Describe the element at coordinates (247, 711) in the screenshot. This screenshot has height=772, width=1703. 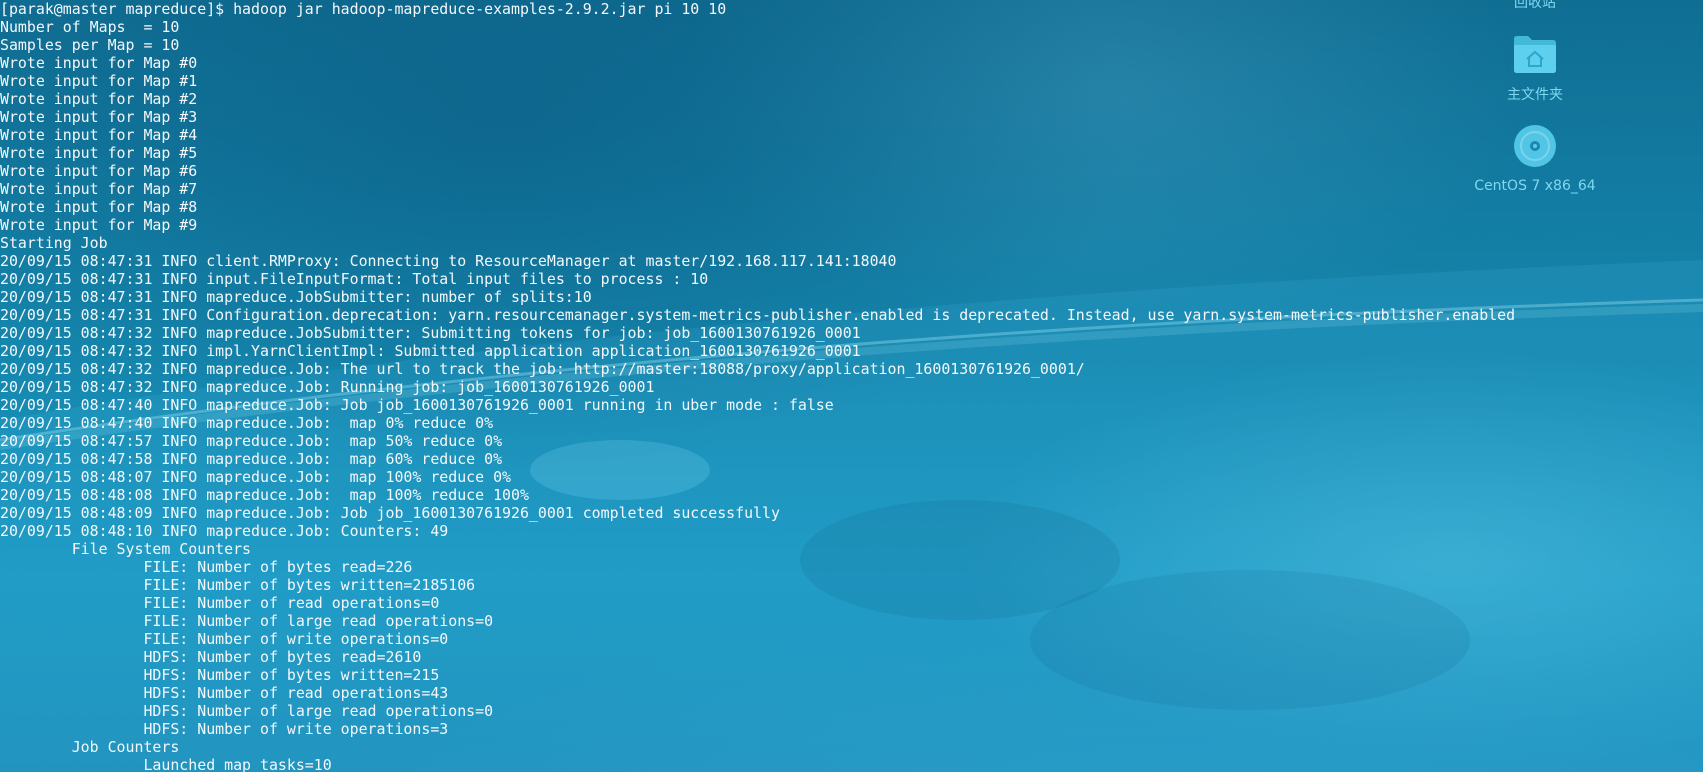
I see `terminal-line: HDFS: Number of large read operations=0` at that location.